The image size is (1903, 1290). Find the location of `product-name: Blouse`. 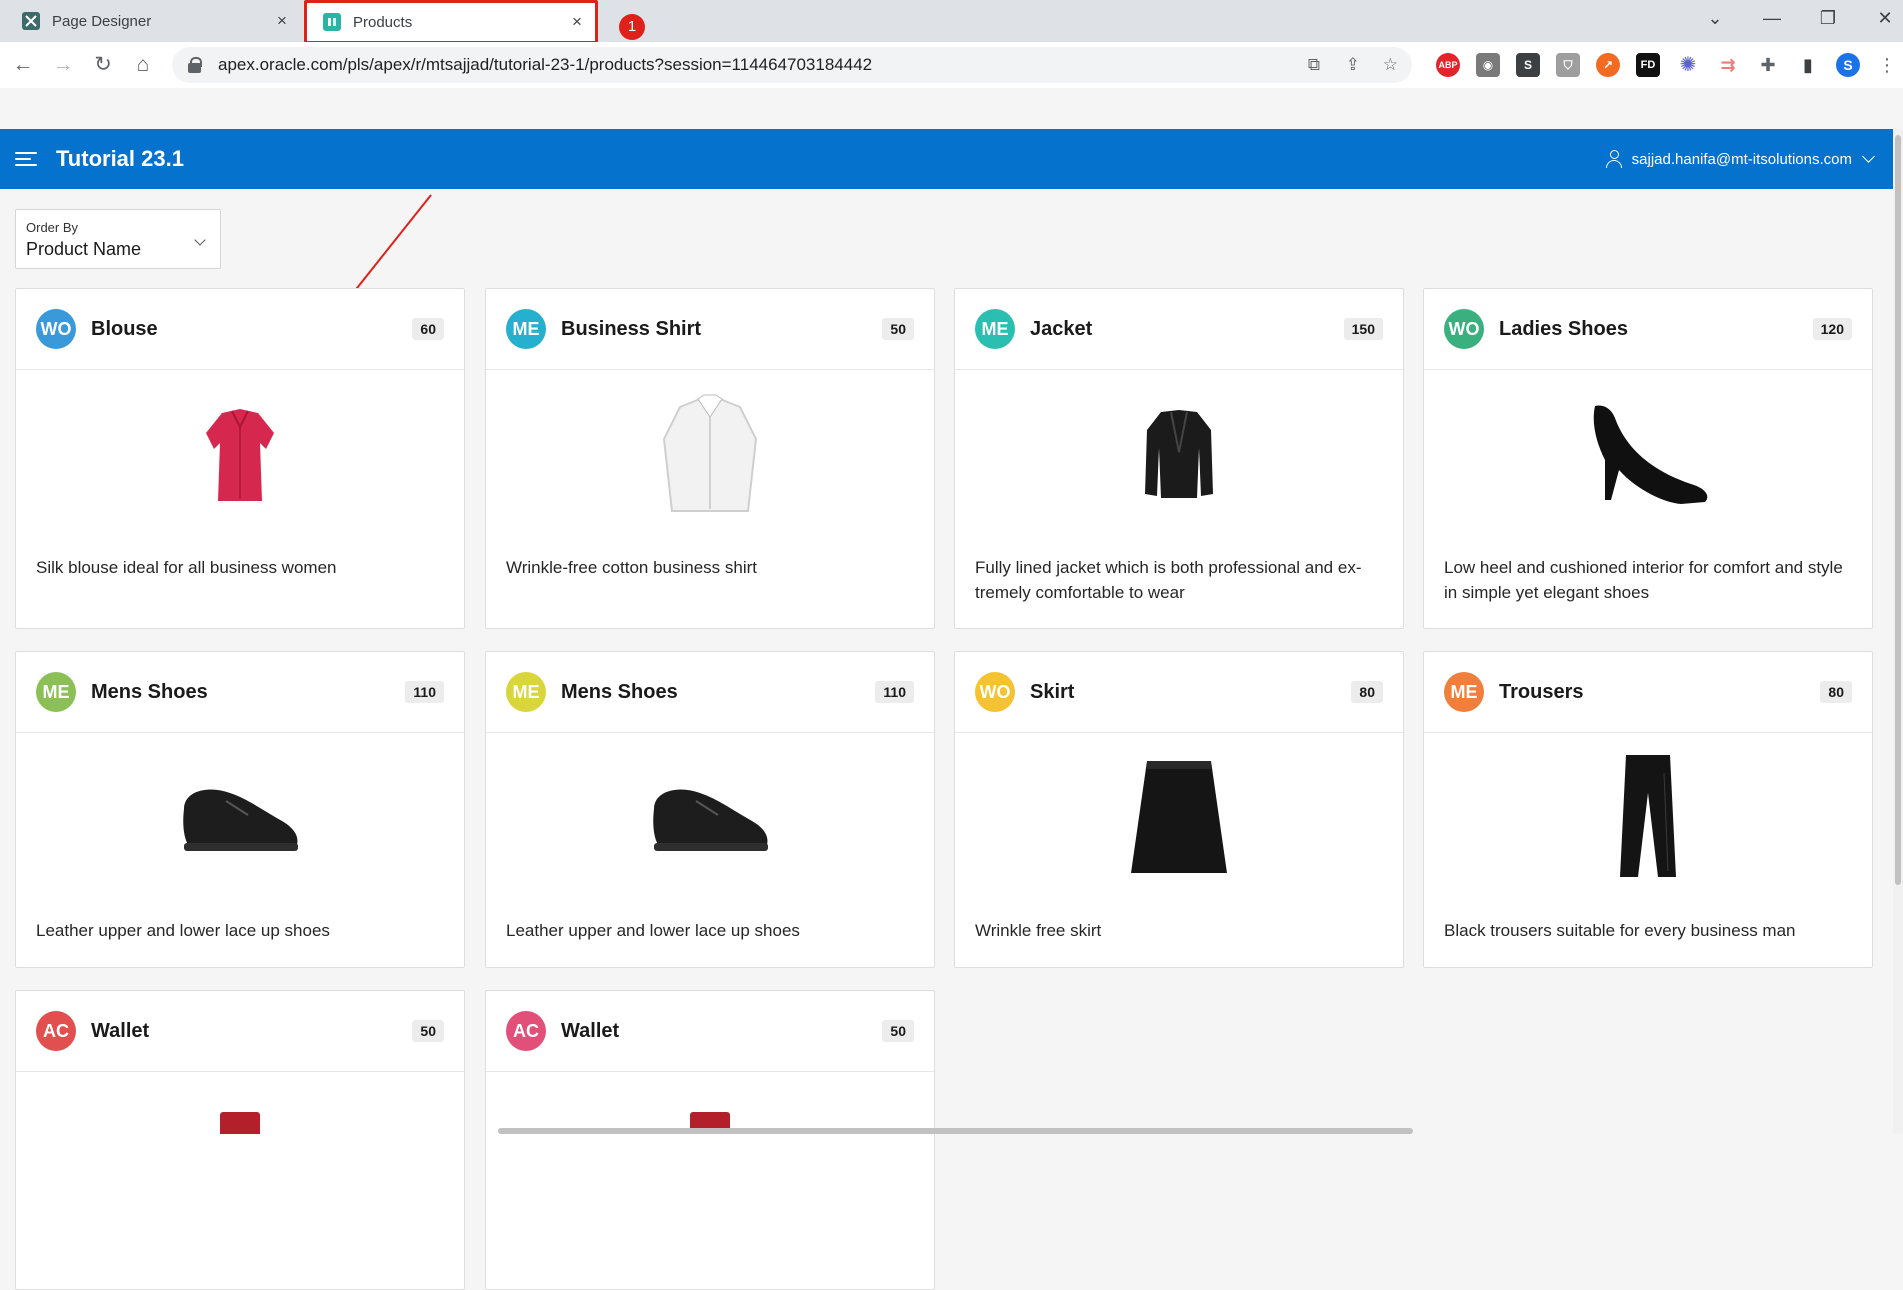

product-name: Blouse is located at coordinates (251, 329).